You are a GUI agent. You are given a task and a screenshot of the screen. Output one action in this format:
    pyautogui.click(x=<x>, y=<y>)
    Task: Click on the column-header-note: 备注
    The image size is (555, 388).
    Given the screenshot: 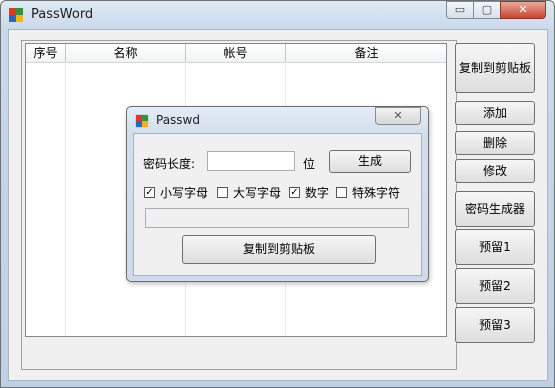 What is the action you would take?
    pyautogui.click(x=366, y=53)
    